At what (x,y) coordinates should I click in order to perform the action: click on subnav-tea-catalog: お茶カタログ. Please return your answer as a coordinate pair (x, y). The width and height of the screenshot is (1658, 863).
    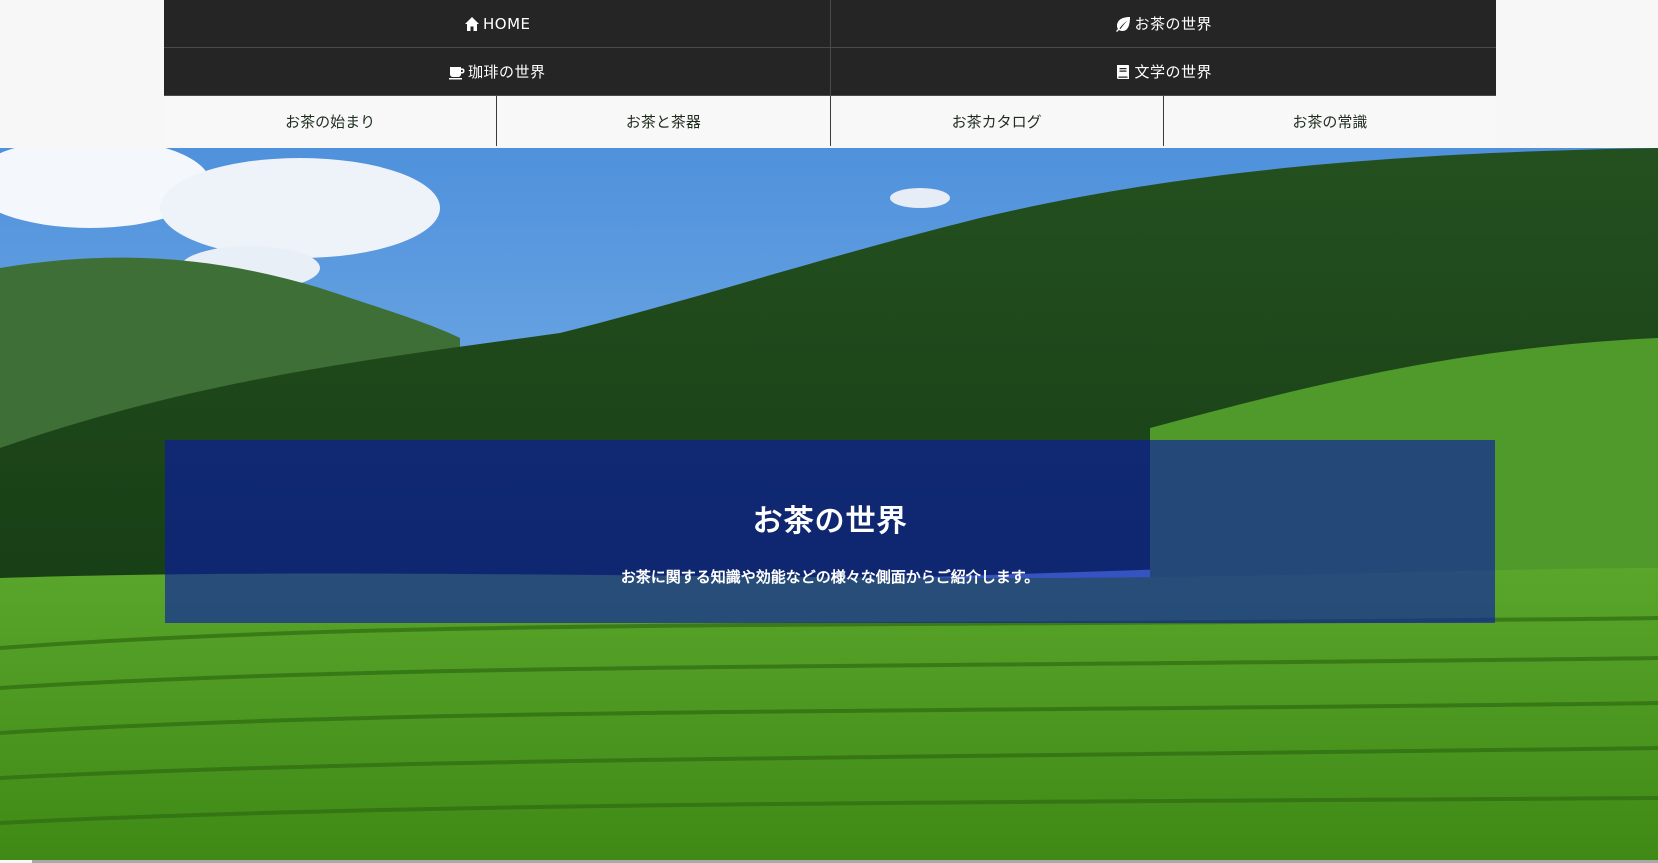
    Looking at the image, I should click on (996, 121).